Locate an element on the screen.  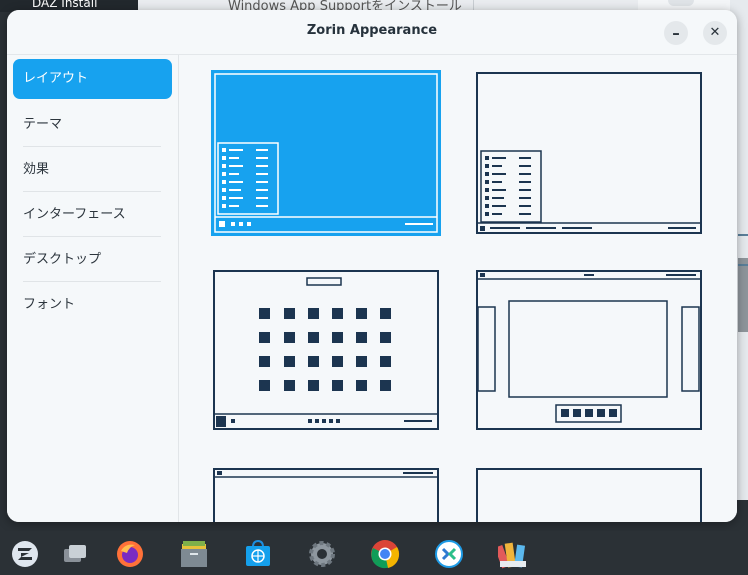
firefox-icon is located at coordinates (130, 554).